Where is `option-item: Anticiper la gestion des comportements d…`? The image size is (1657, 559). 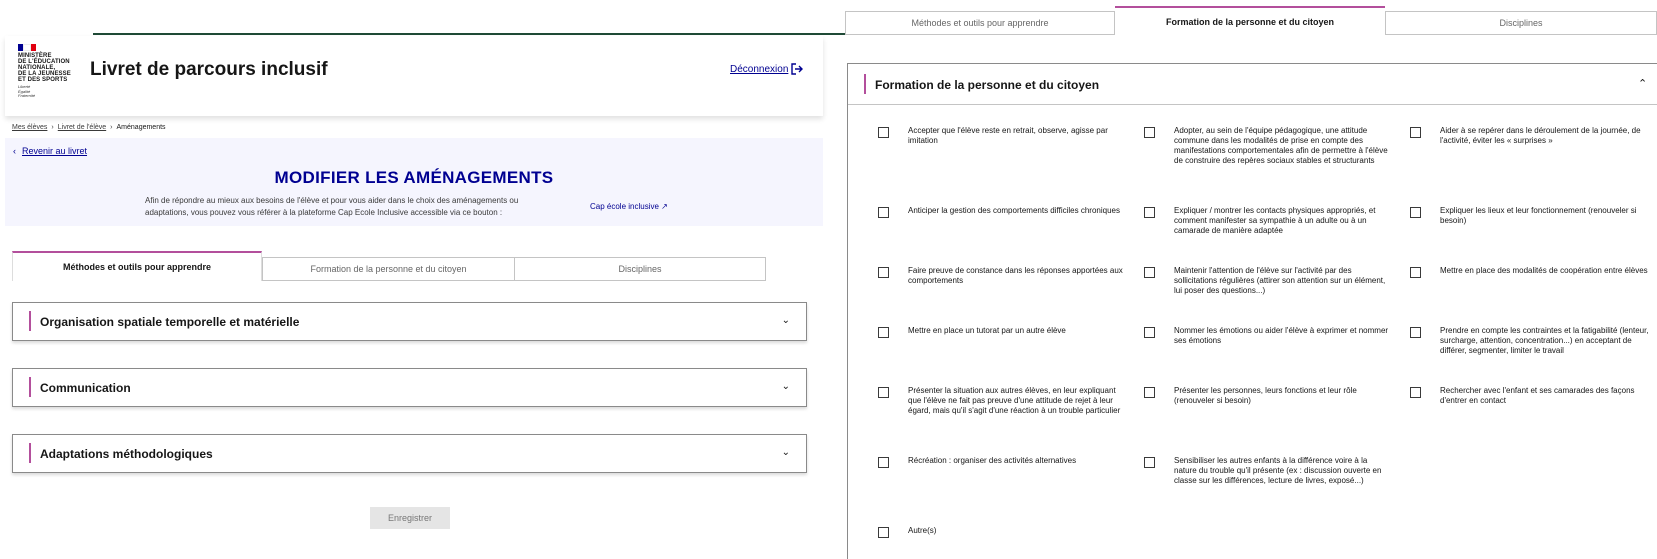
option-item: Anticiper la gestion des comportements d… is located at coordinates (1000, 212).